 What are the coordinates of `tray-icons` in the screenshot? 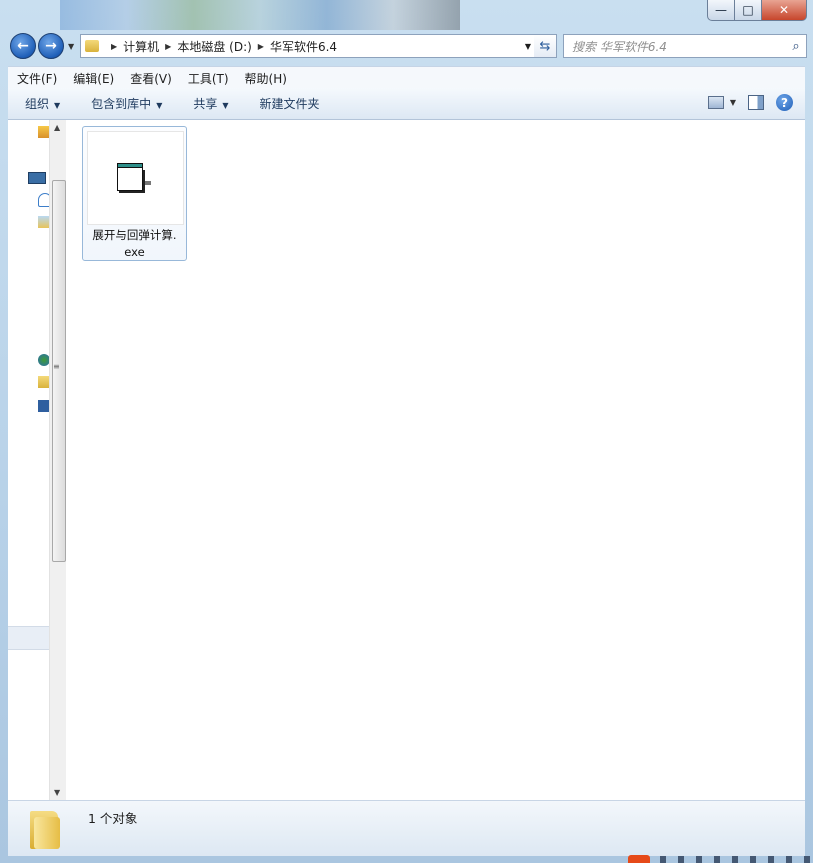 It's located at (735, 859).